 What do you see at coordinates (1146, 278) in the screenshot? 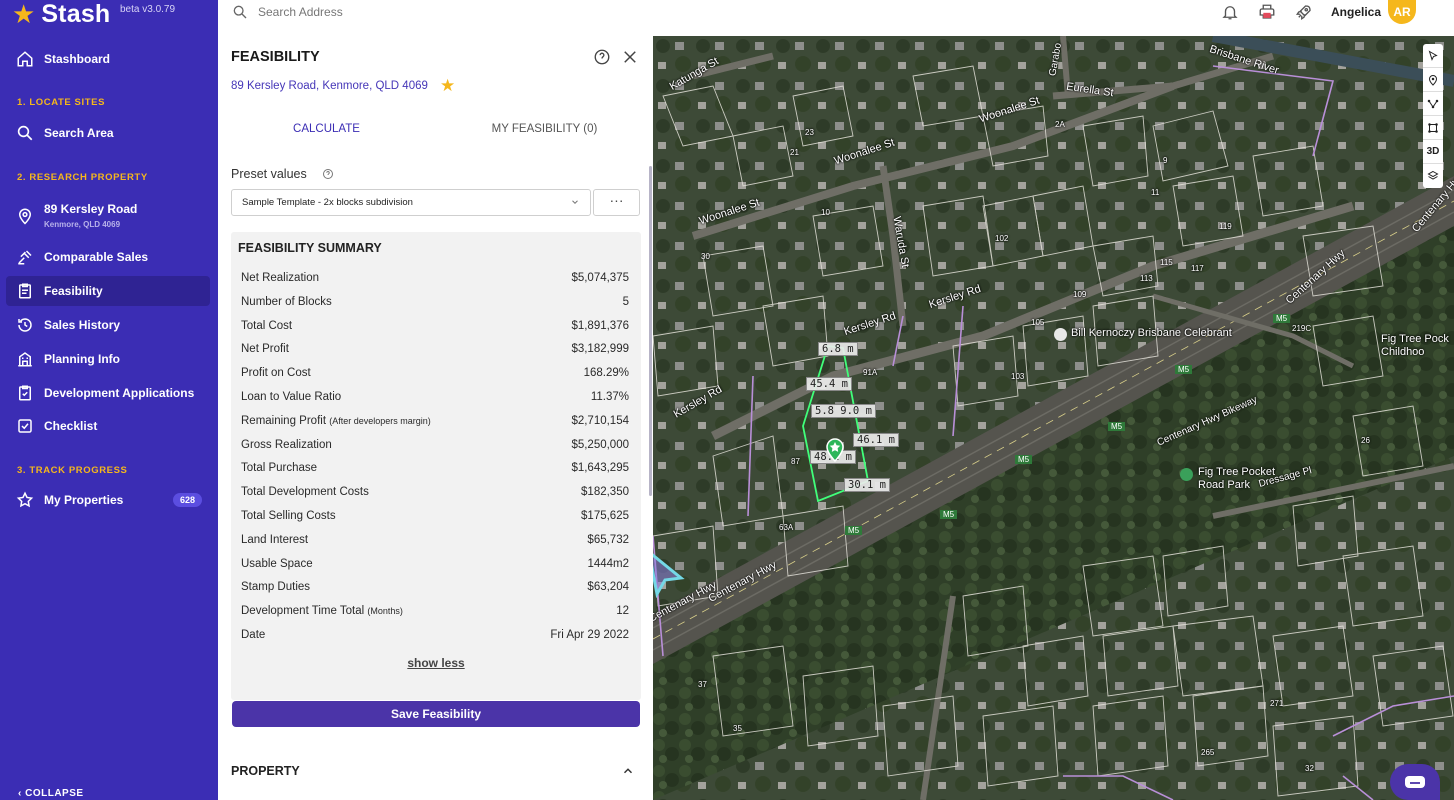
I see `lot-number: 113` at bounding box center [1146, 278].